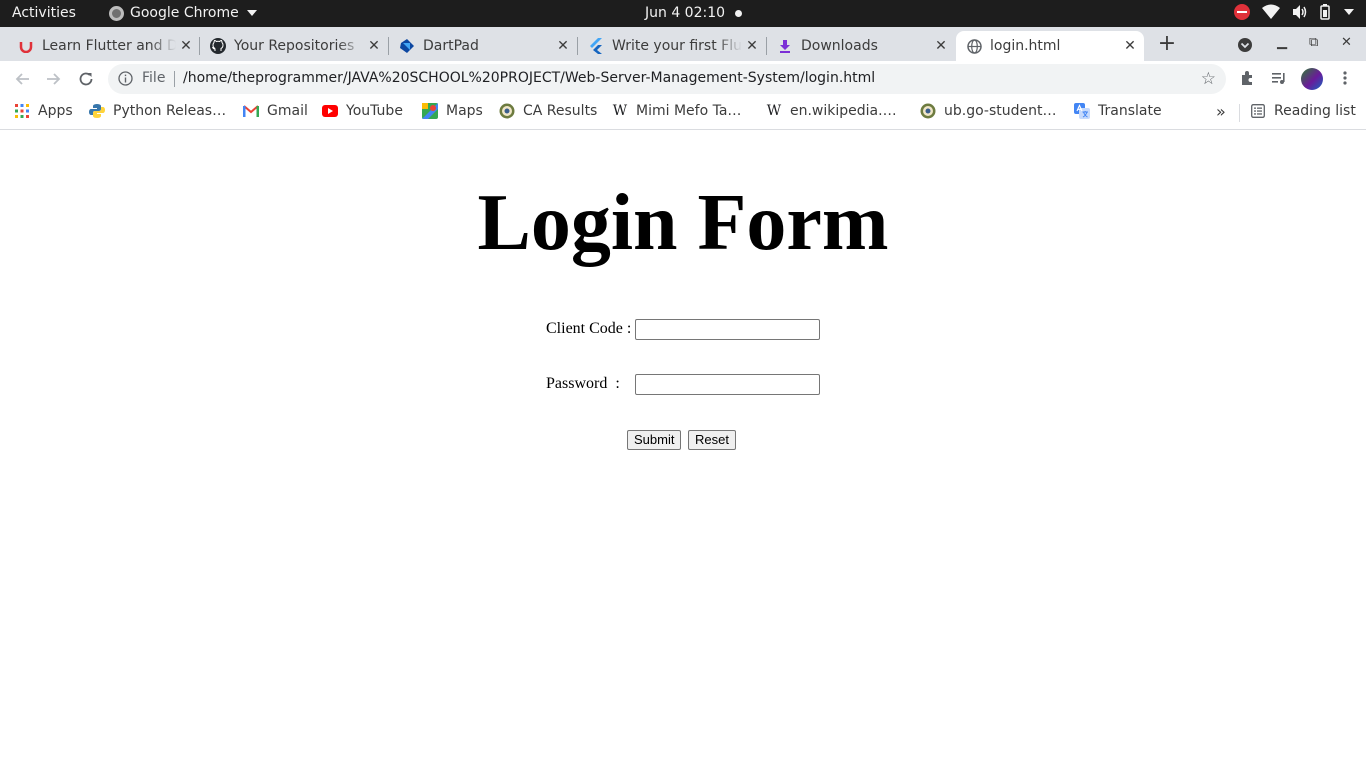  I want to click on bookmark-ca-results: CA Results, so click(548, 111).